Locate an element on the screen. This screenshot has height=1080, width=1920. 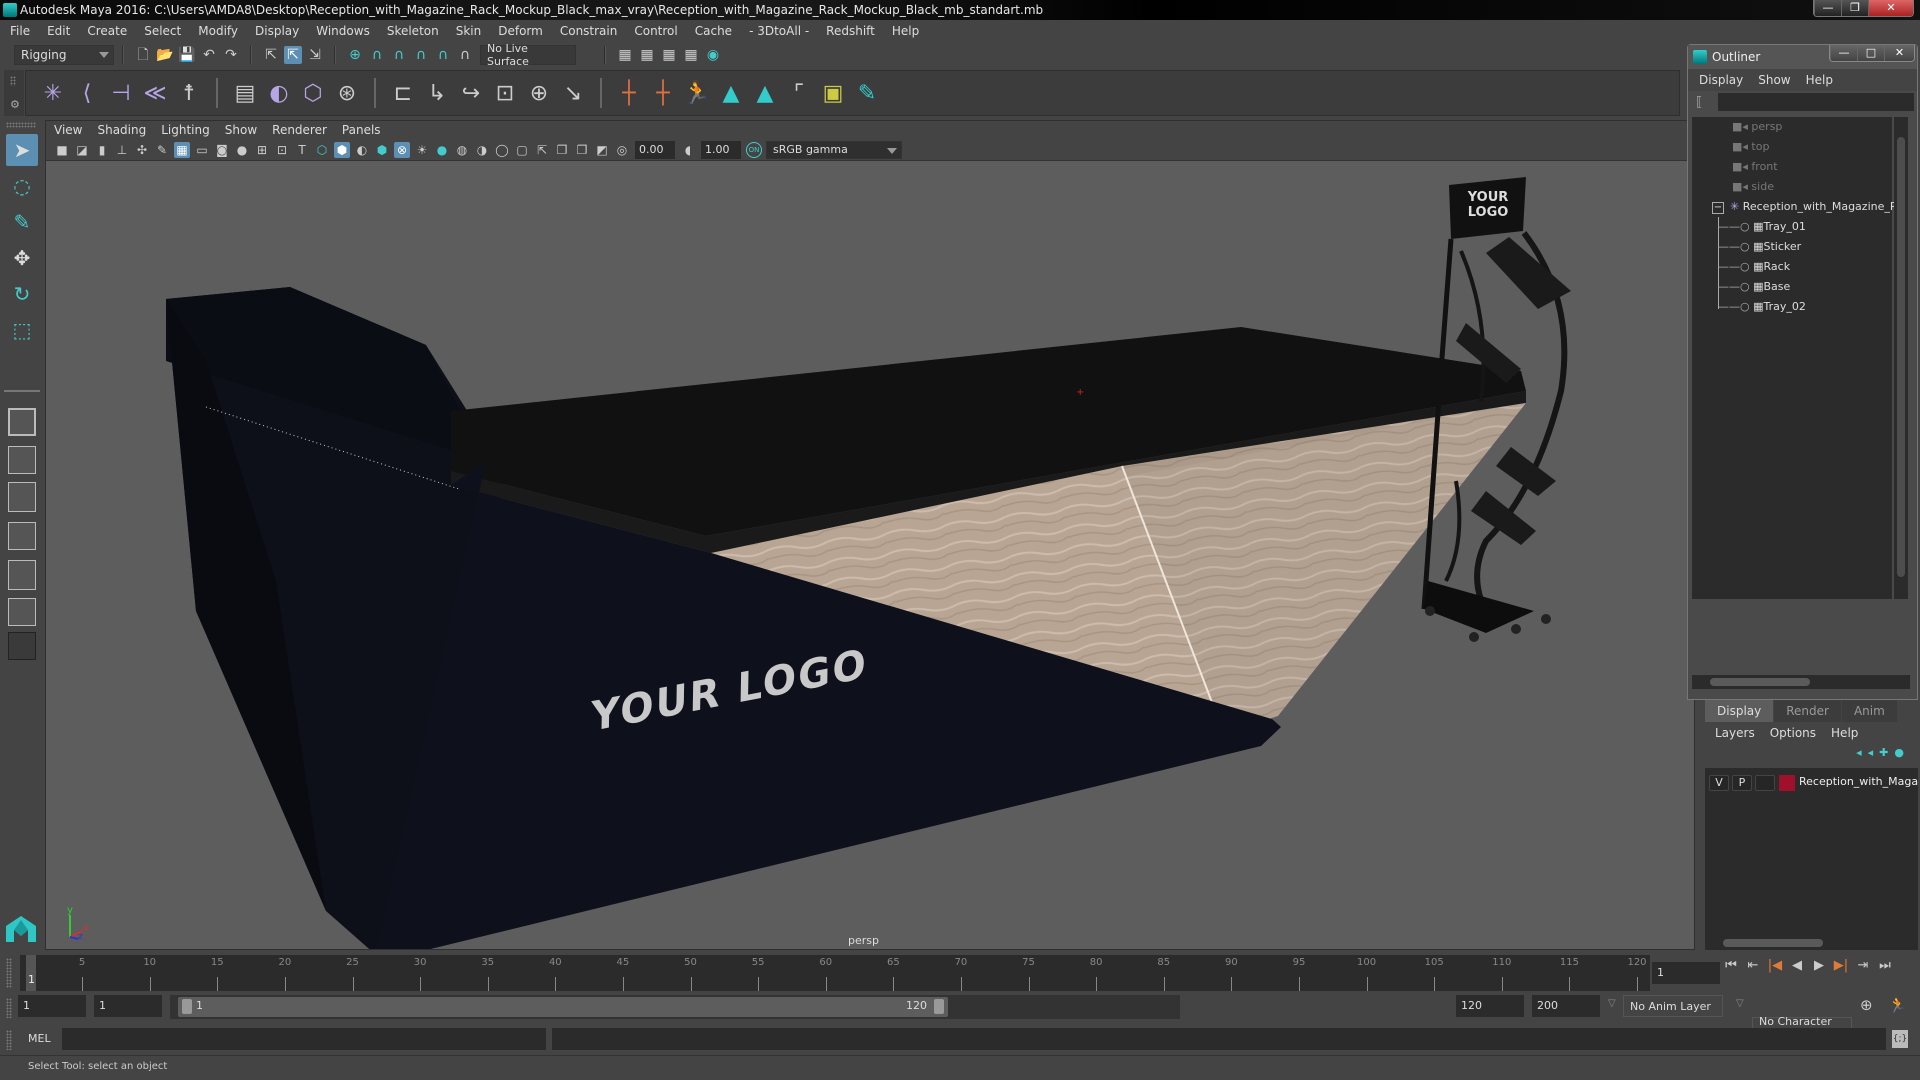
ipr-render-icon: ▦ is located at coordinates (669, 55).